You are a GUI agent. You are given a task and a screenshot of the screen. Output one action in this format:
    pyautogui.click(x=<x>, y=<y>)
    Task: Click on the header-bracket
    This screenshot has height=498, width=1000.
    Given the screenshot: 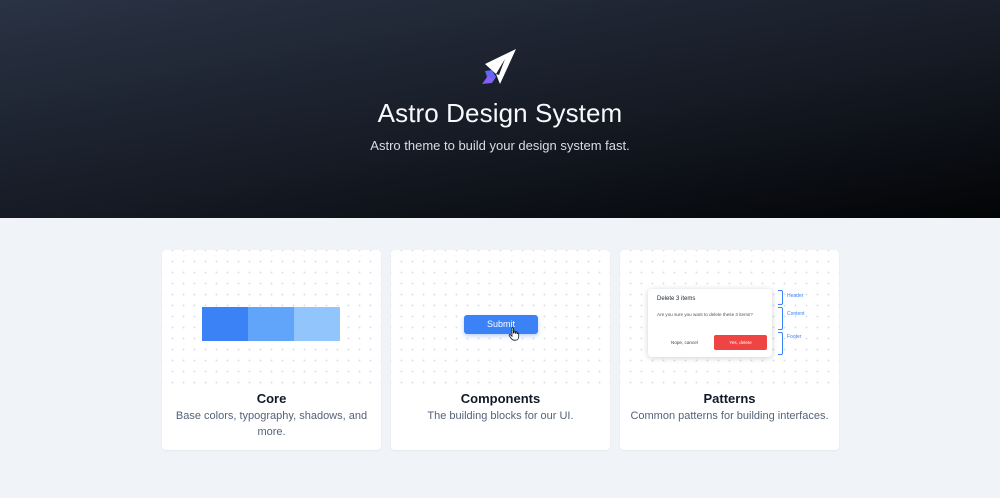 What is the action you would take?
    pyautogui.click(x=780, y=297)
    